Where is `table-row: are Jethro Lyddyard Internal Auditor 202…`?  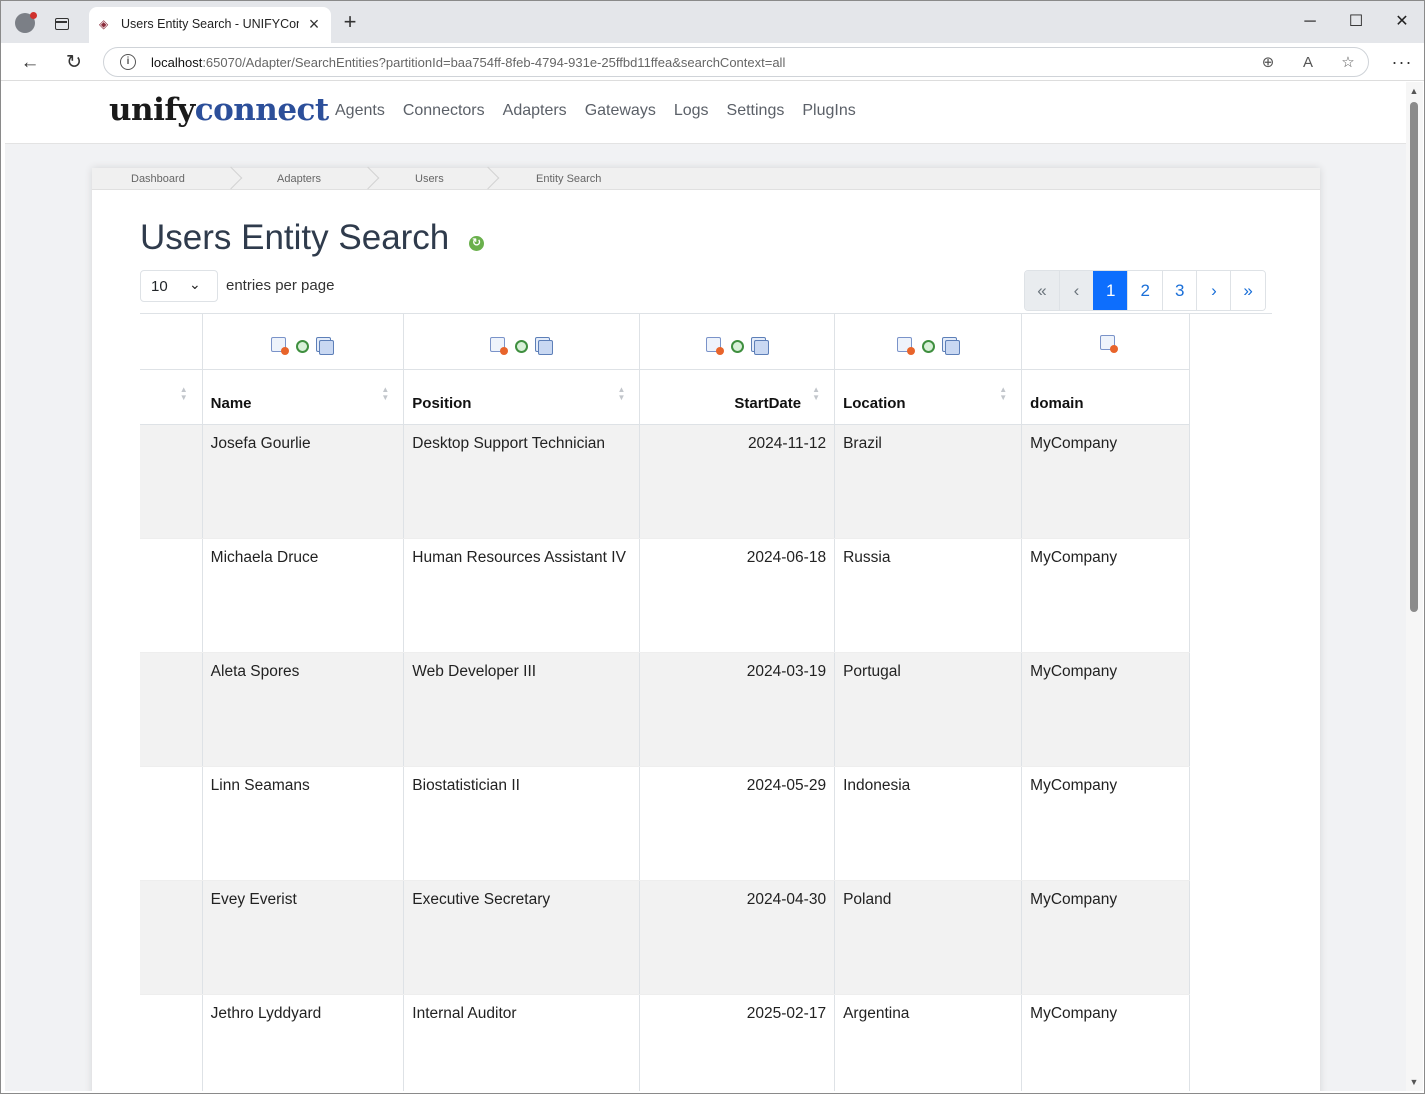 table-row: are Jethro Lyddyard Internal Auditor 202… is located at coordinates (665, 1042).